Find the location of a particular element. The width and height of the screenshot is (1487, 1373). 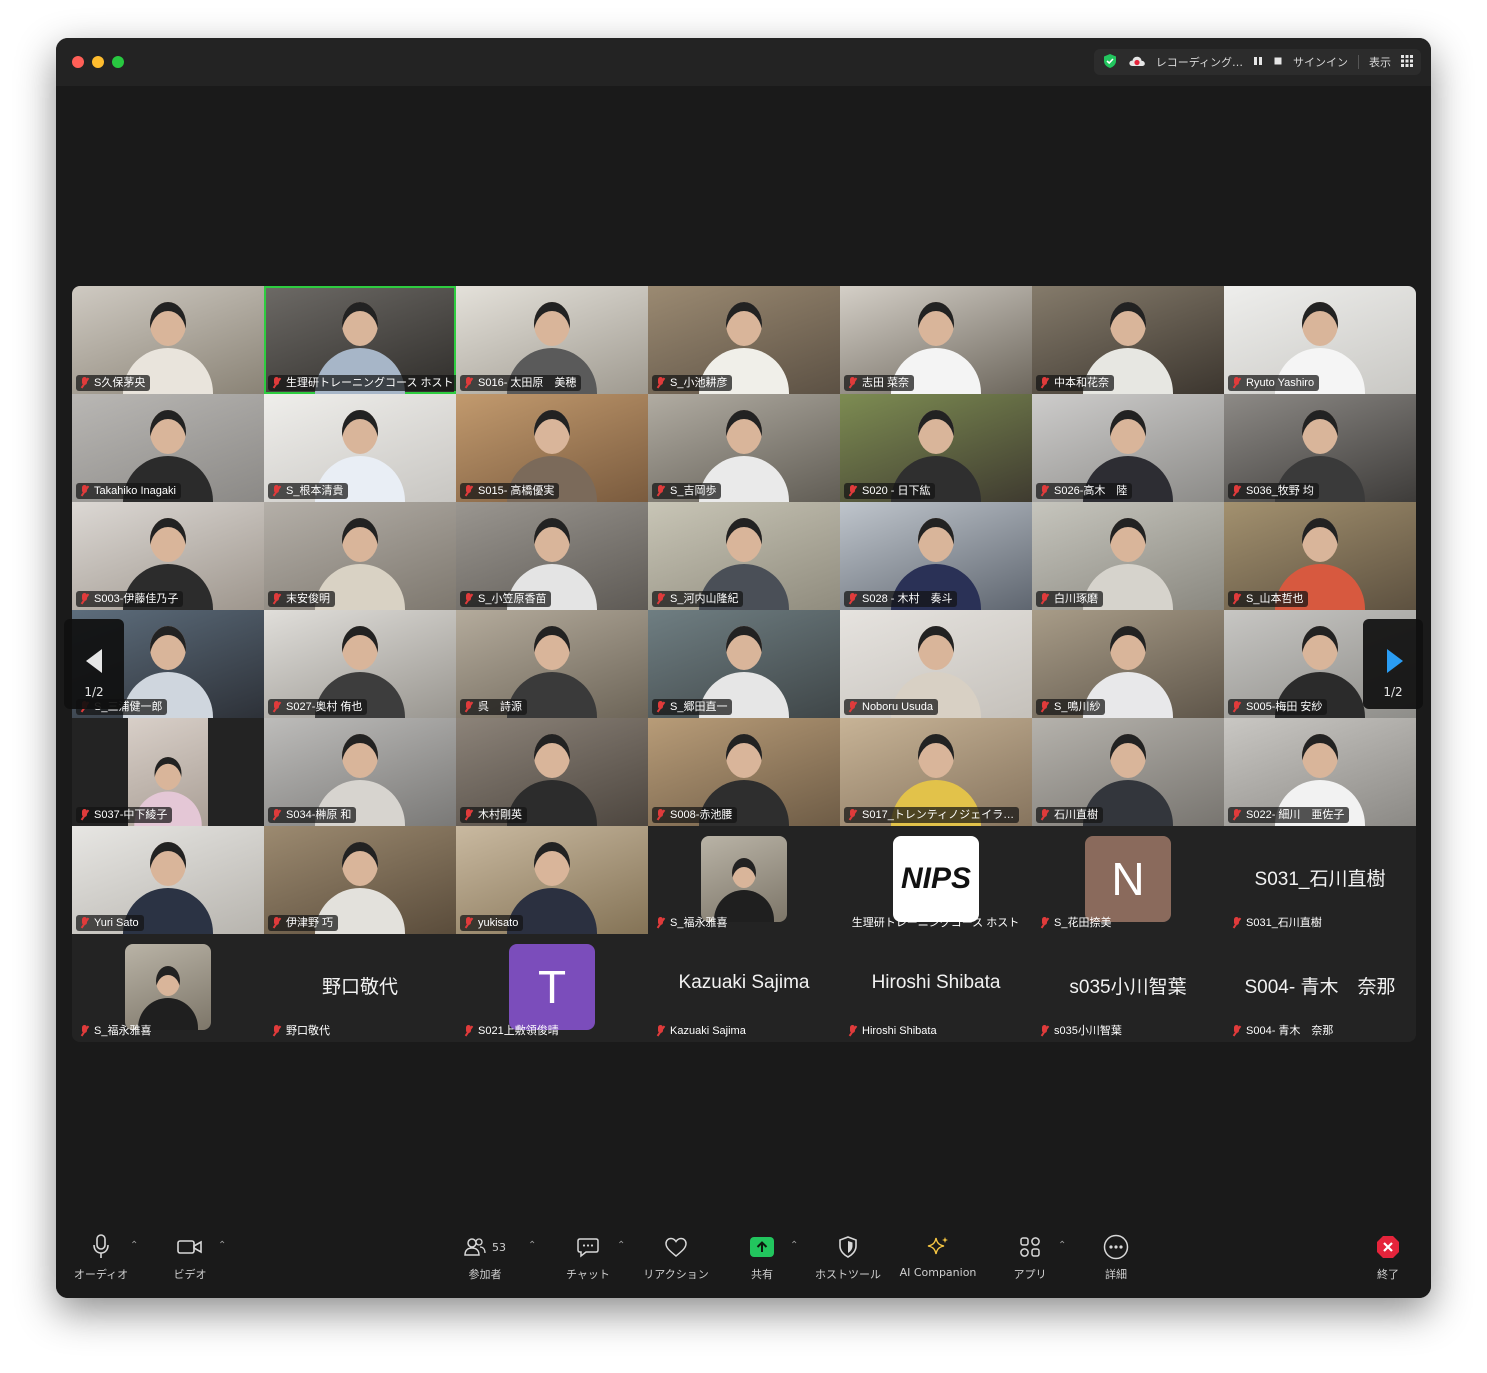

participant-name-tag: 木村剛英 is located at coordinates (493, 815).